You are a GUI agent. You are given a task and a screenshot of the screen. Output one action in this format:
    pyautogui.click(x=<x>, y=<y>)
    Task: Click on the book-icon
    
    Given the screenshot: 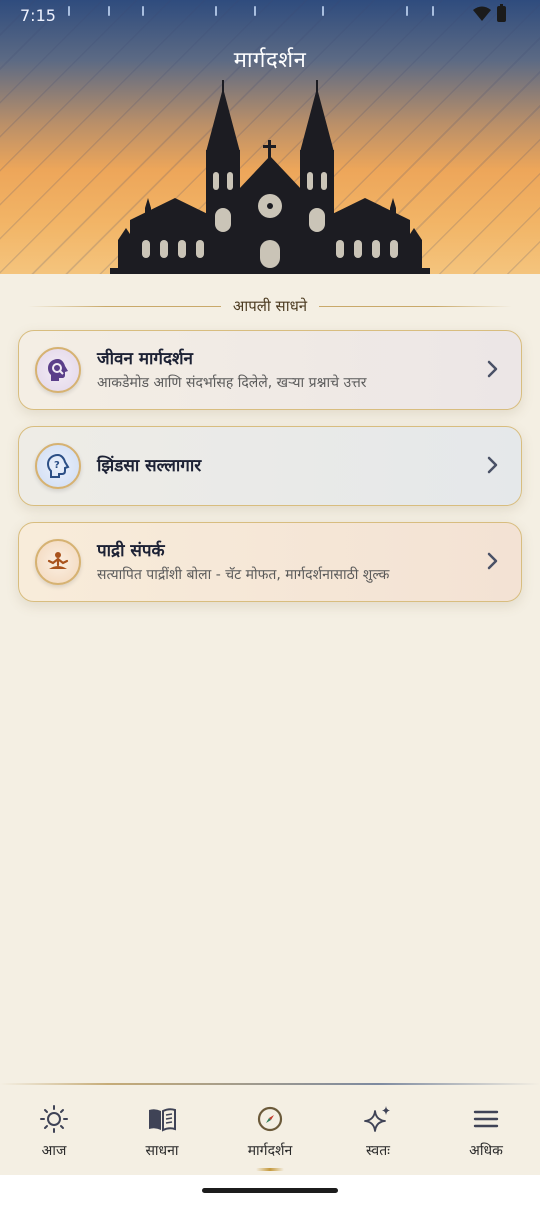 What is the action you would take?
    pyautogui.click(x=162, y=1120)
    